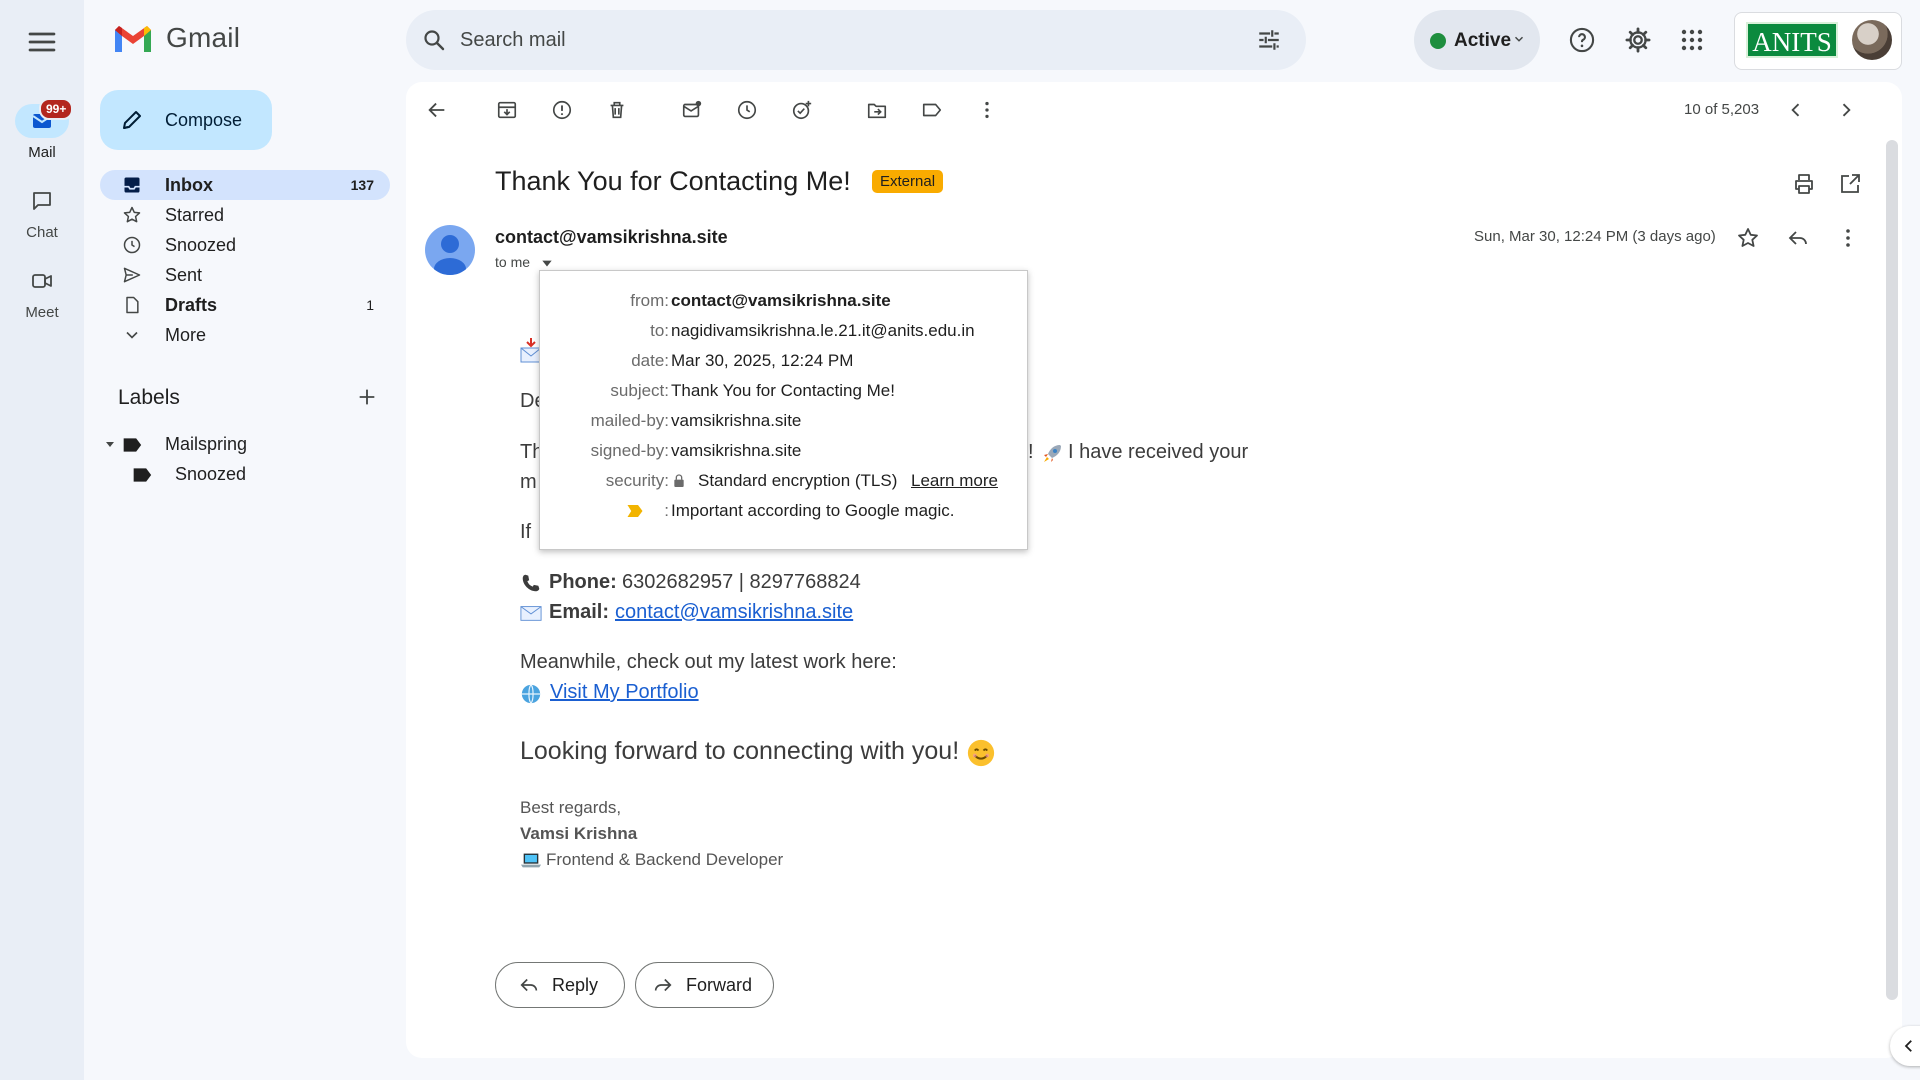  Describe the element at coordinates (1850, 184) in the screenshot. I see `open-new-window-icon` at that location.